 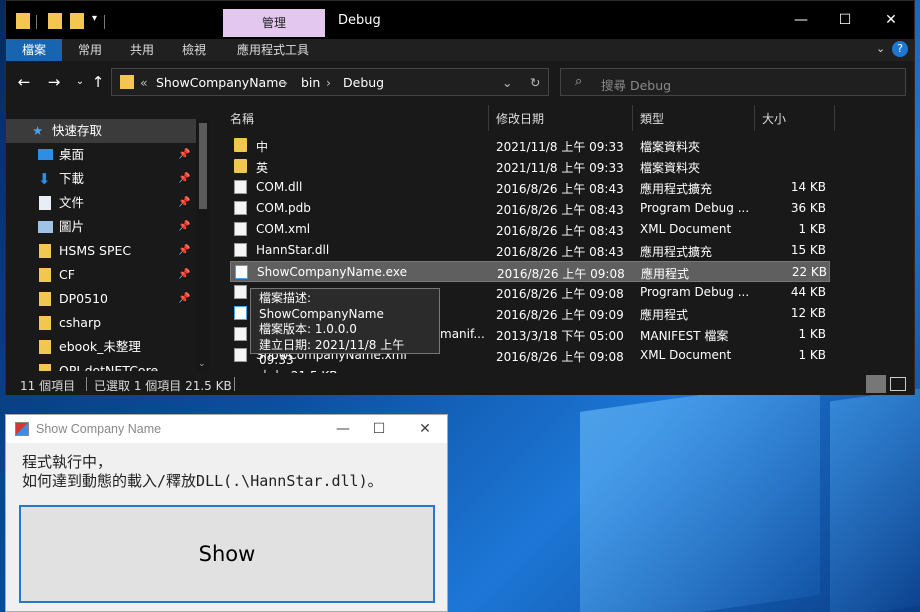 What do you see at coordinates (77, 21) in the screenshot?
I see `new-folder-icon` at bounding box center [77, 21].